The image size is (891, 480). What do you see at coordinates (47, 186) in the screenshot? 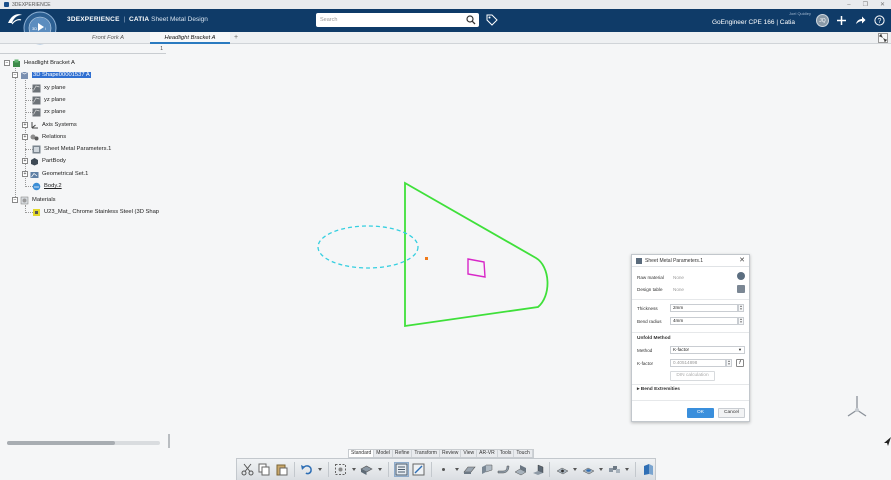
I see `tree-item-body2: Body.2` at bounding box center [47, 186].